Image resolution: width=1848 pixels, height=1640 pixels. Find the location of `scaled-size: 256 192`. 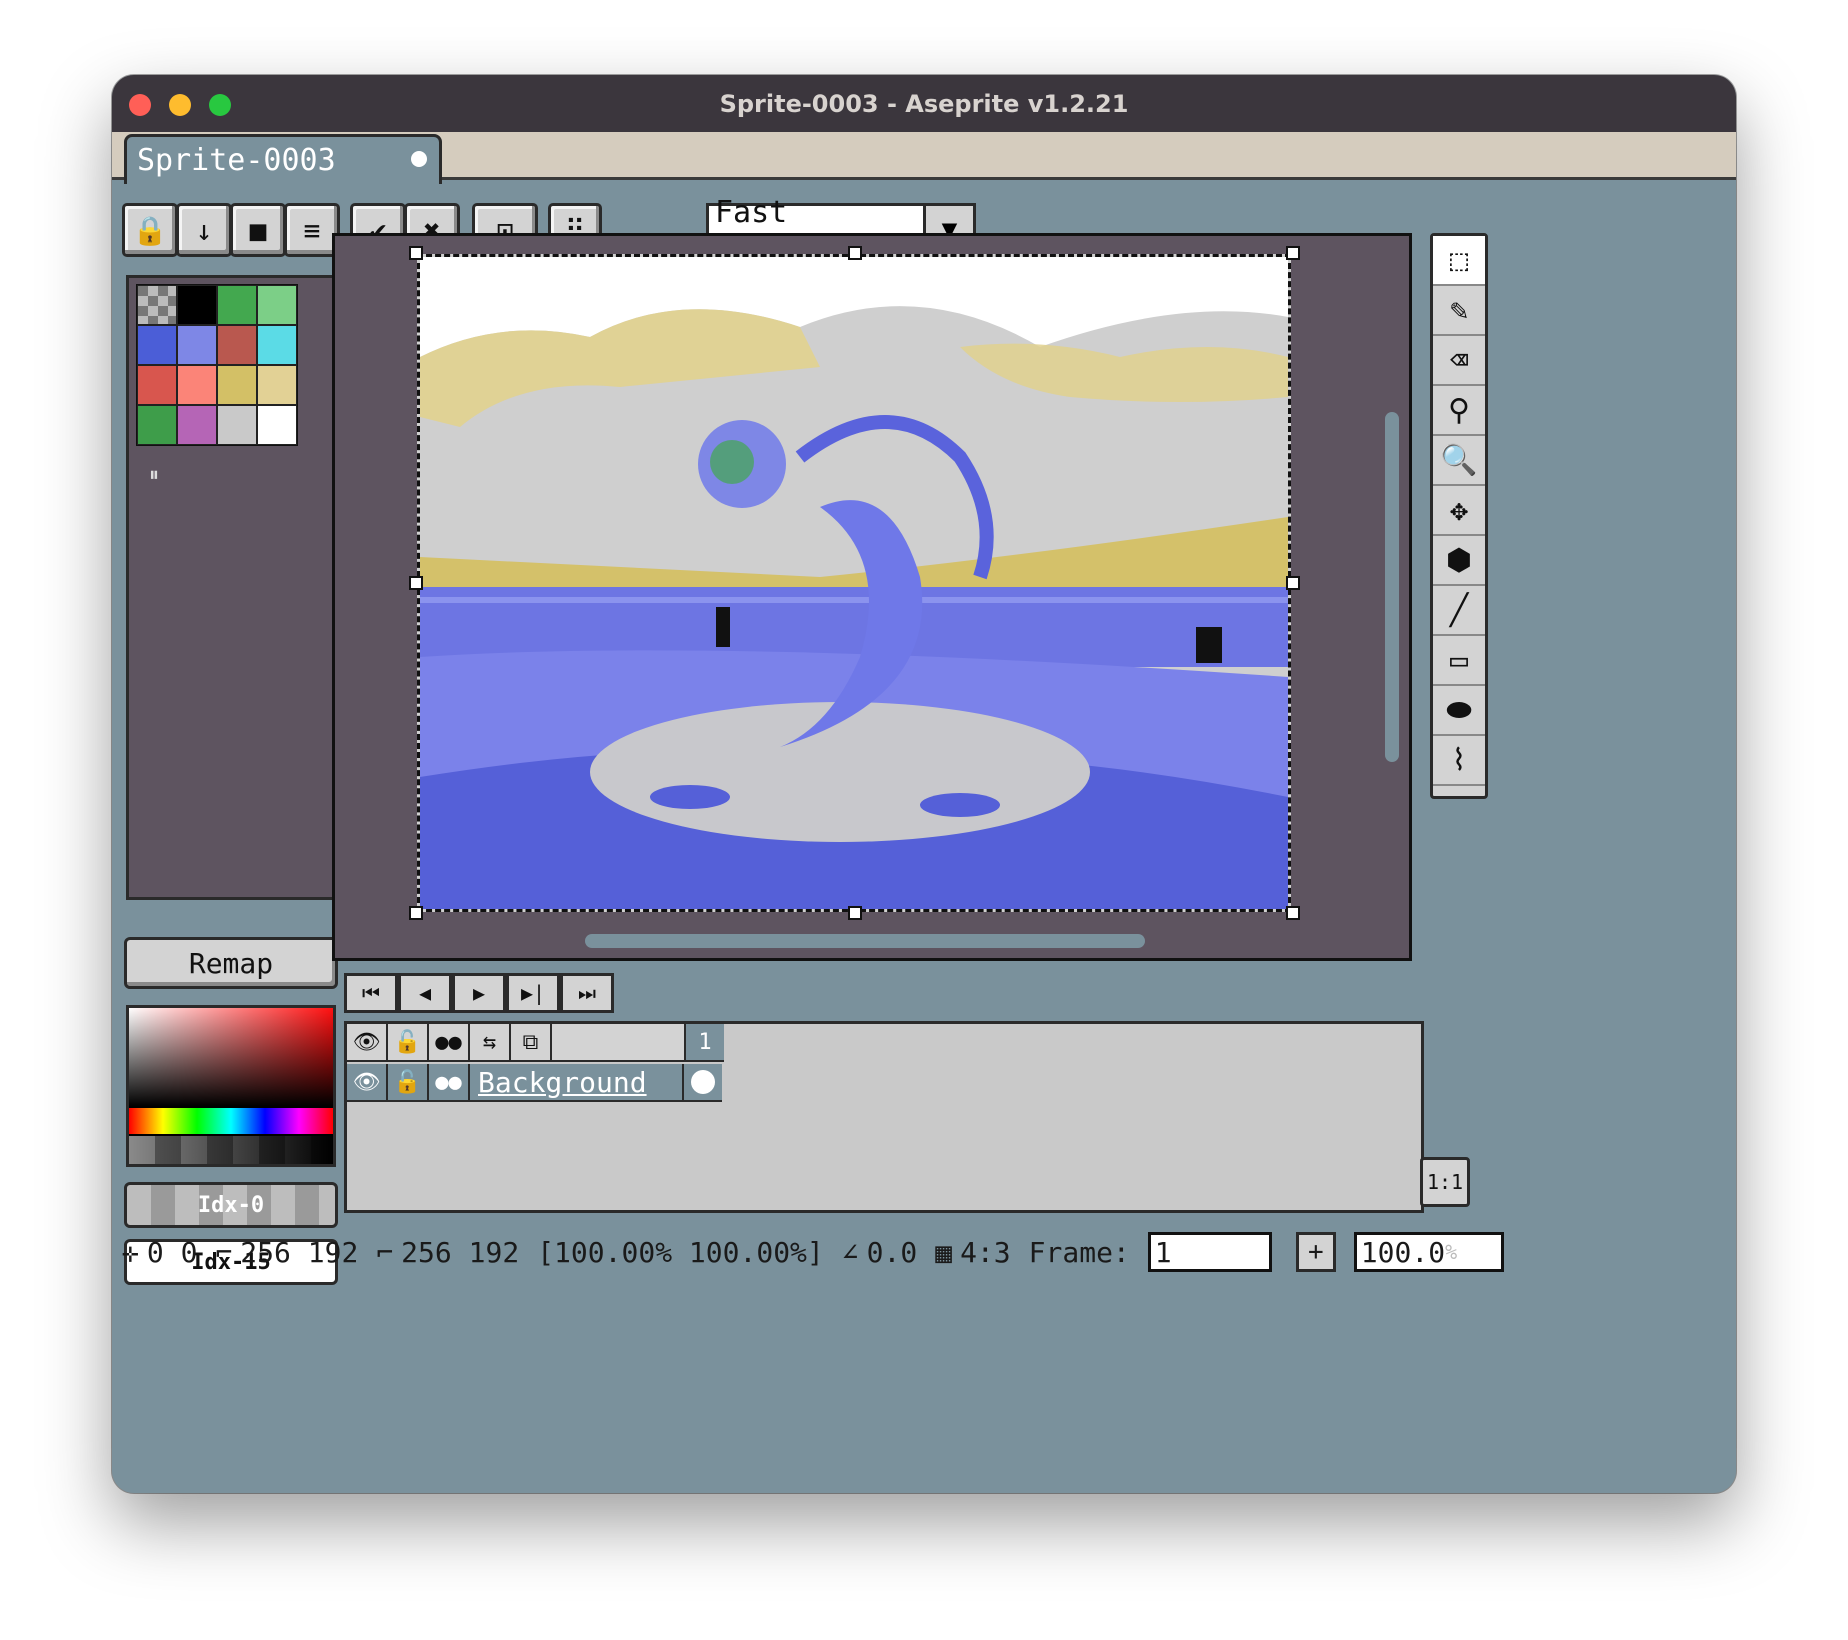

scaled-size: 256 192 is located at coordinates (460, 1252).